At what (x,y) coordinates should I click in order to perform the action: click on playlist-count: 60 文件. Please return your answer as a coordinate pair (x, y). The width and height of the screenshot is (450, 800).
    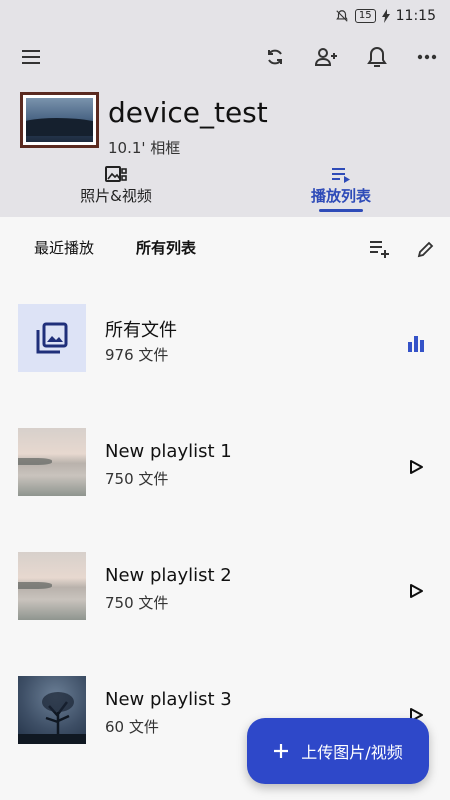
    Looking at the image, I should click on (132, 727).